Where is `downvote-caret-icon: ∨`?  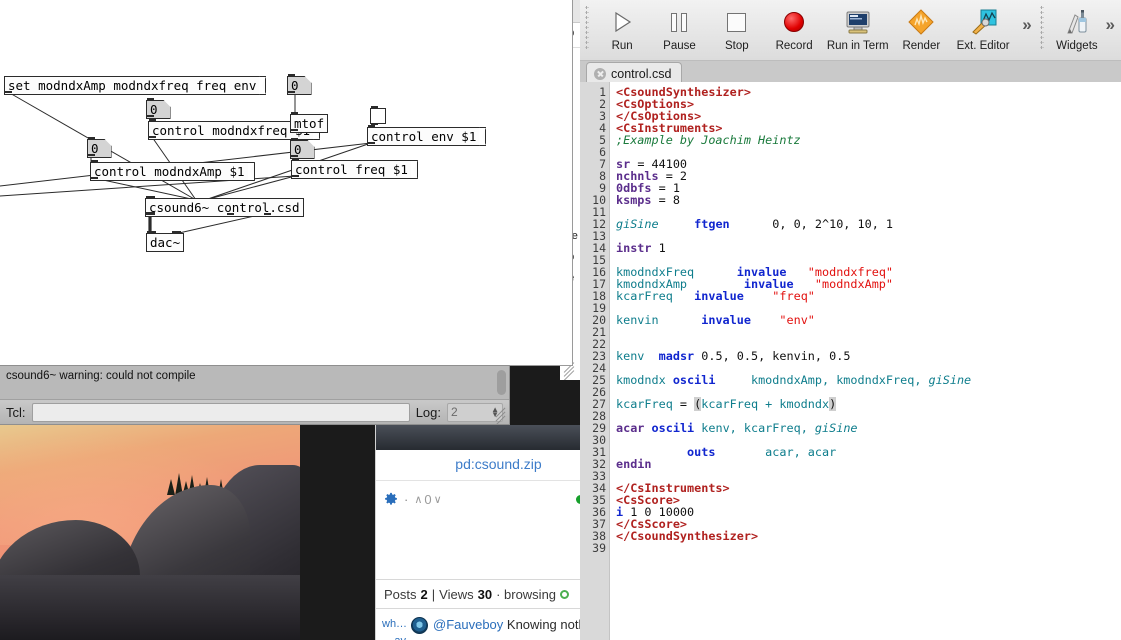 downvote-caret-icon: ∨ is located at coordinates (438, 499).